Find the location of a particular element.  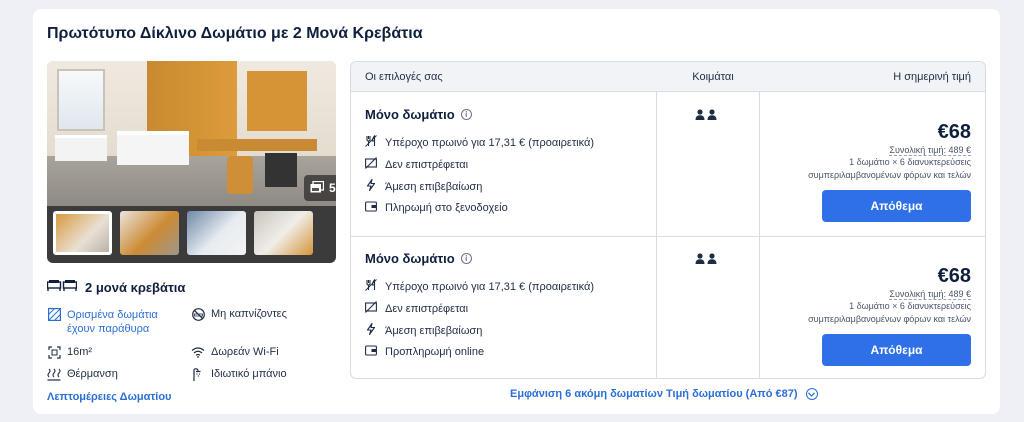

amenity-size-label: 16m² is located at coordinates (80, 352).